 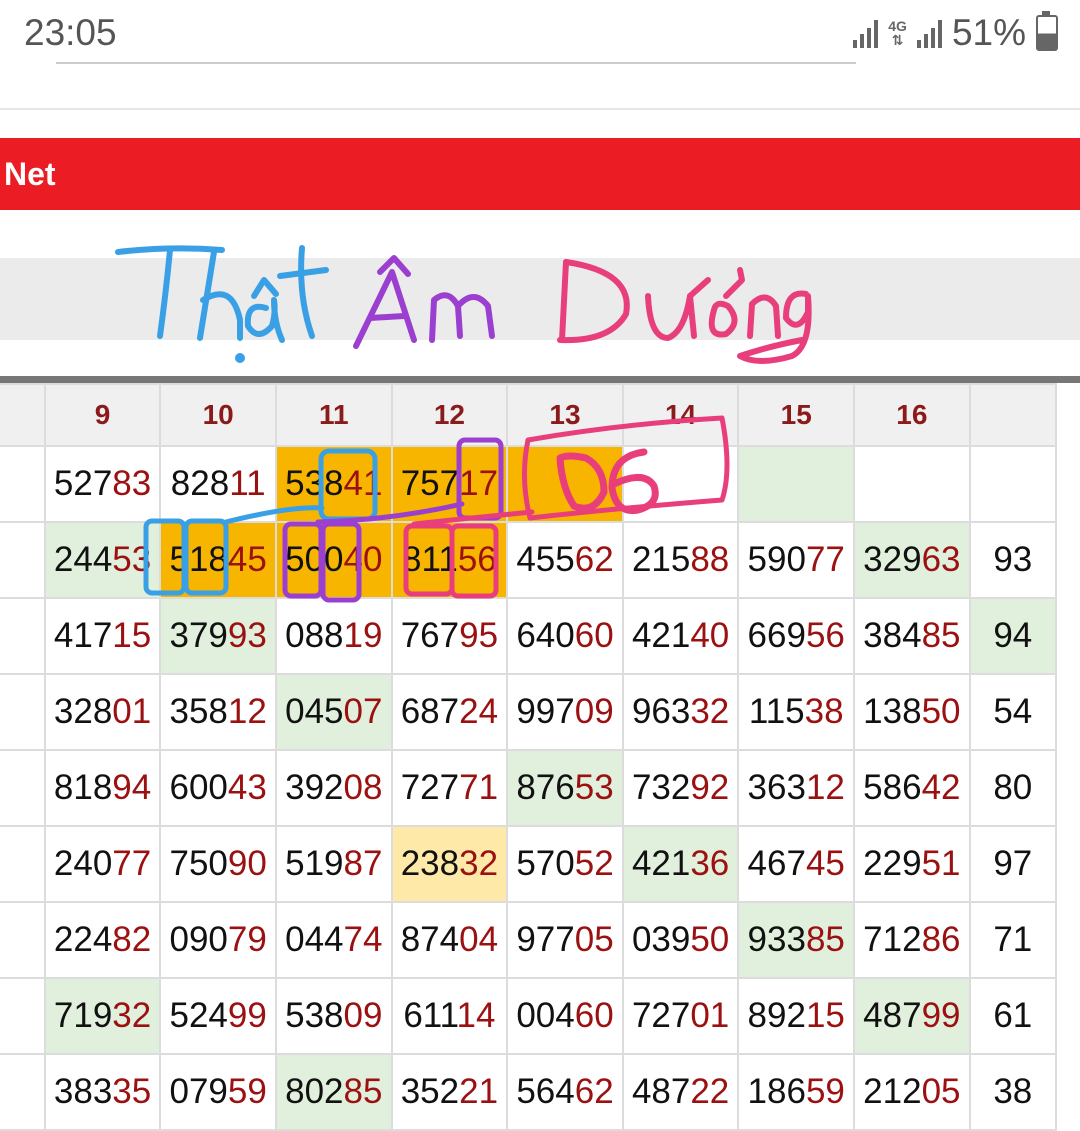 I want to click on column-header: 10, so click(x=218, y=415).